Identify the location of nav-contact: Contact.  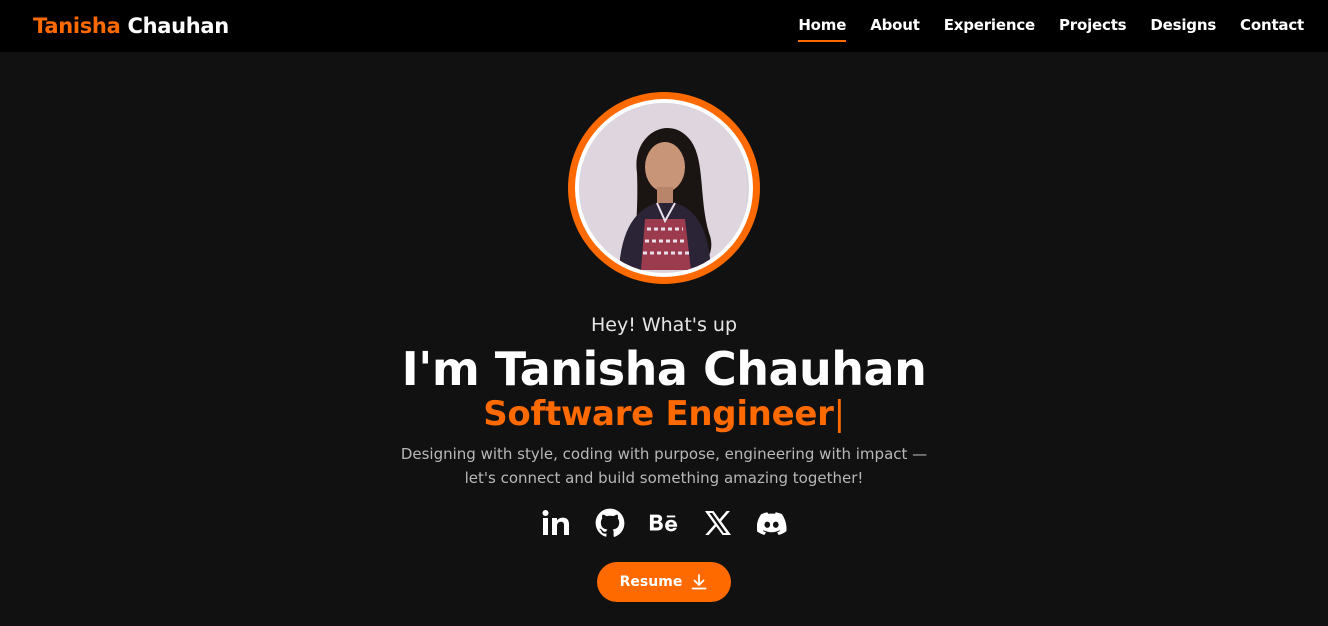
(1272, 26).